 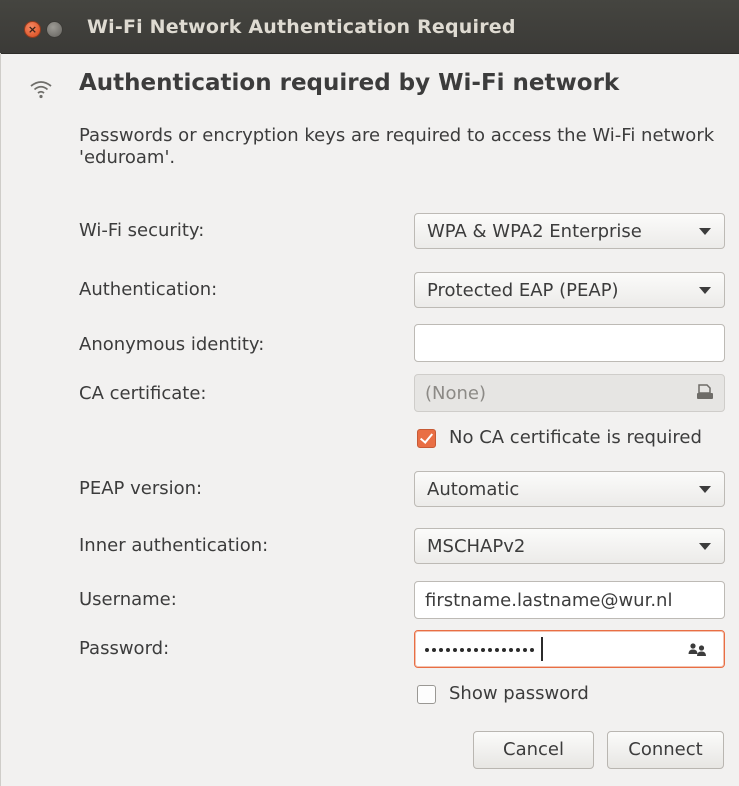 I want to click on close-window-button: ×, so click(x=32, y=29).